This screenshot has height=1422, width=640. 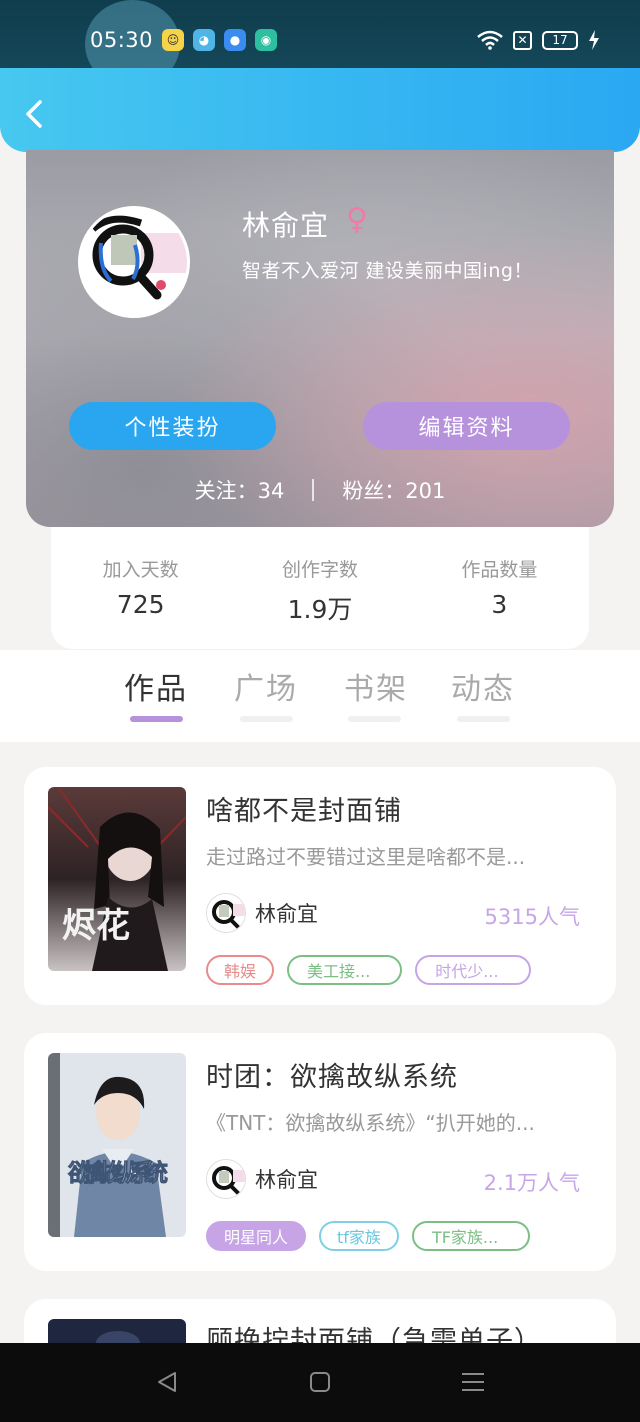 What do you see at coordinates (117, 1172) in the screenshot?
I see `cover-title: 欲擒故纵系统` at bounding box center [117, 1172].